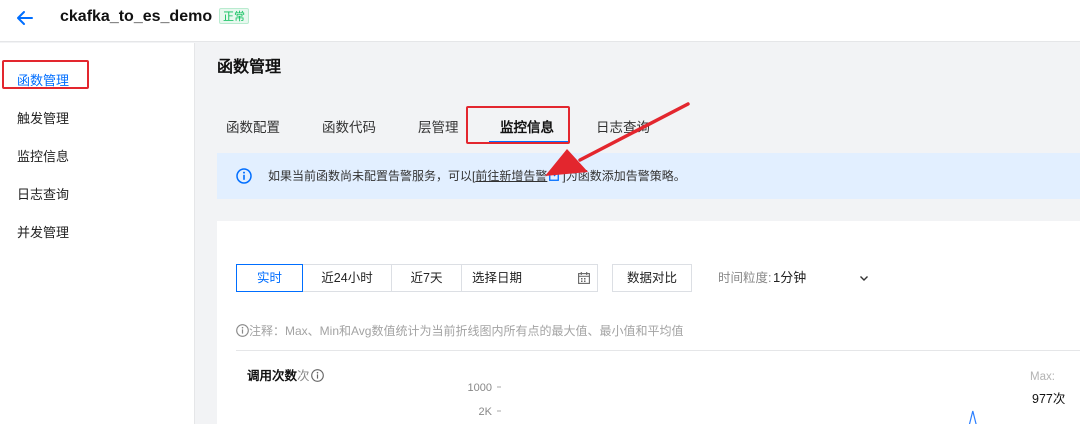 The width and height of the screenshot is (1080, 424). What do you see at coordinates (426, 278) in the screenshot?
I see `range-7d-button: 近7天` at bounding box center [426, 278].